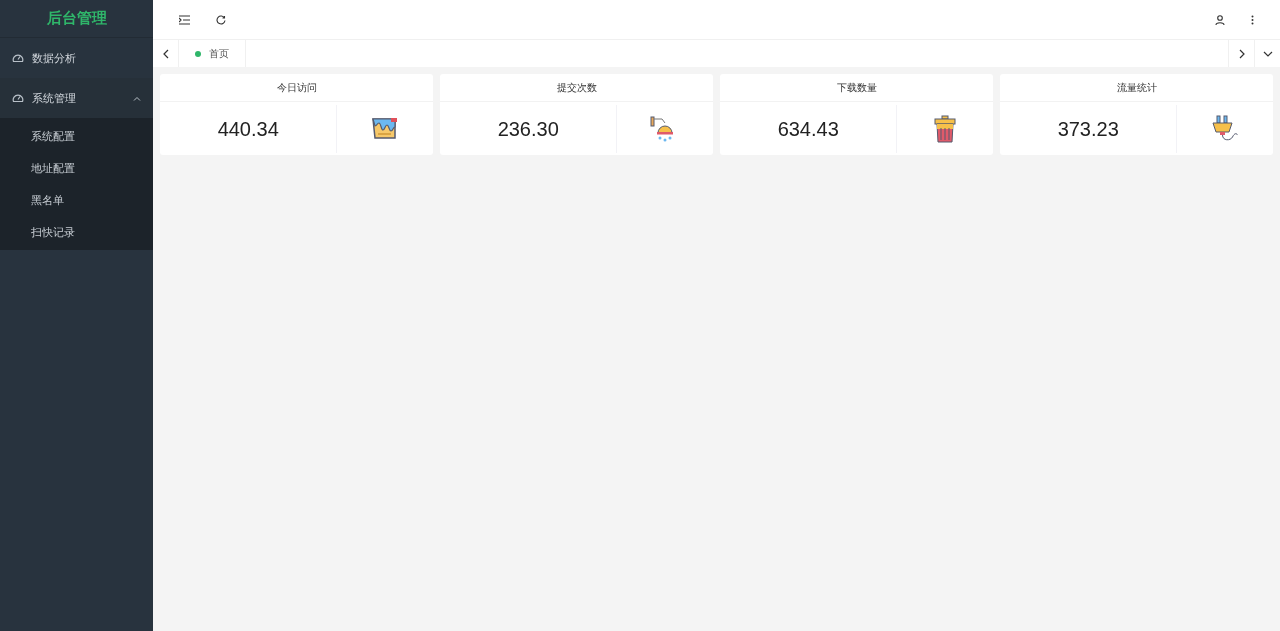 The height and width of the screenshot is (631, 1280). Describe the element at coordinates (248, 129) in the screenshot. I see `stat-value: 440.34` at that location.